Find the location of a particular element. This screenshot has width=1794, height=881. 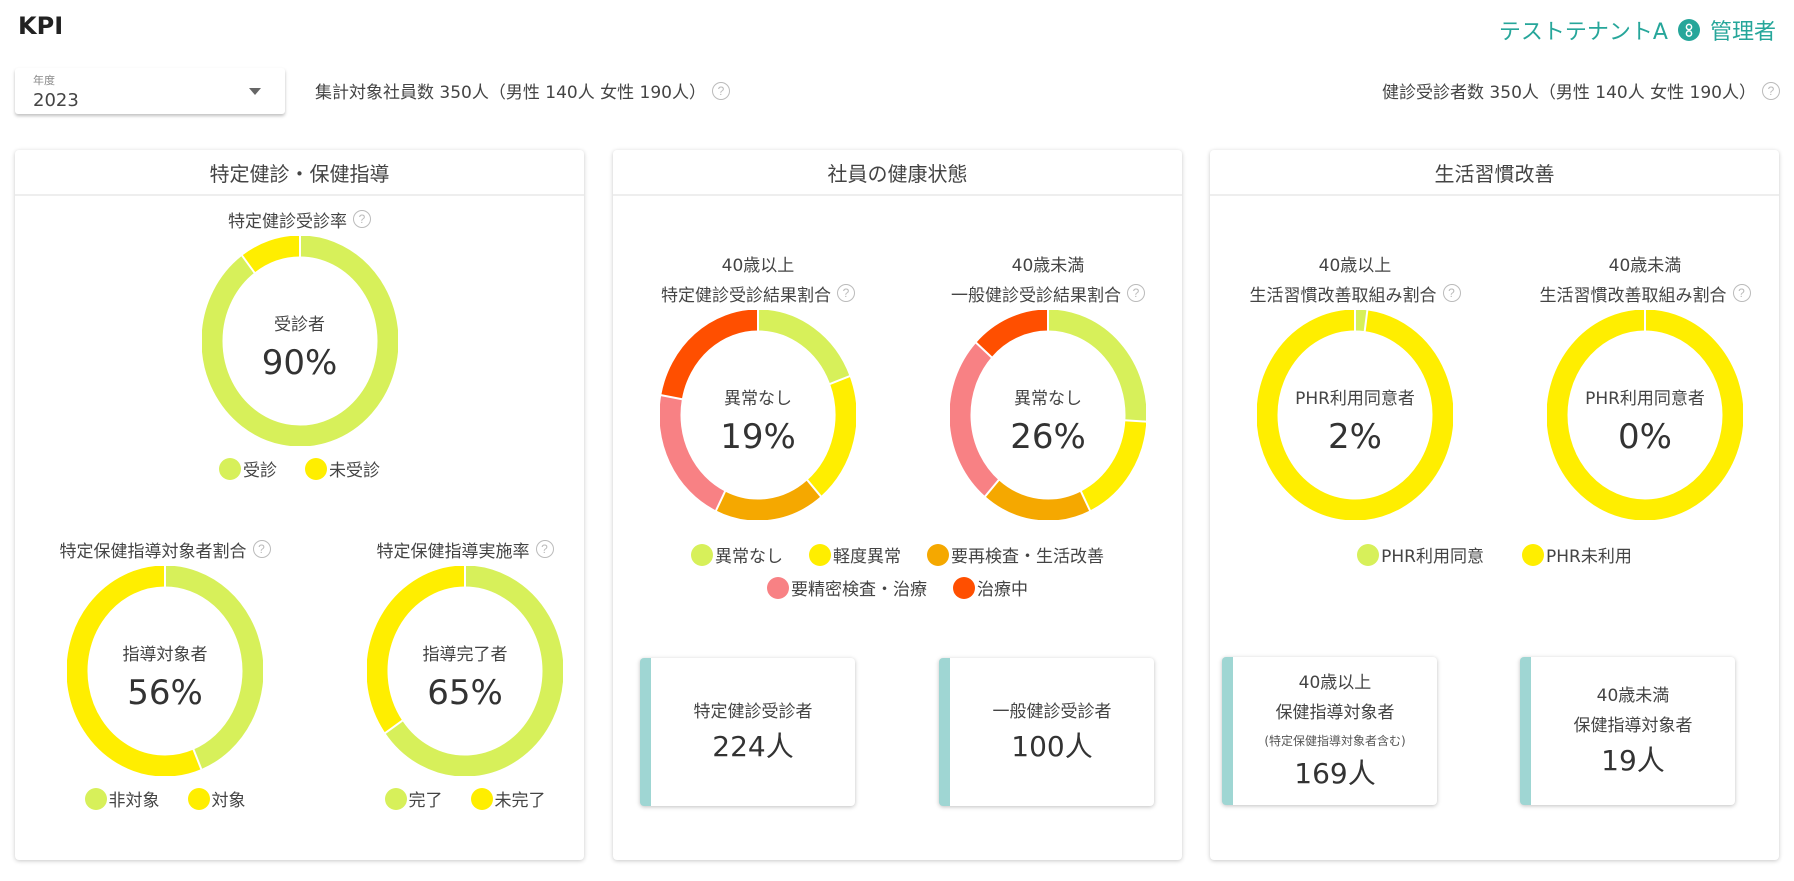

legend-label: 要精密検査・治療 is located at coordinates (859, 590).